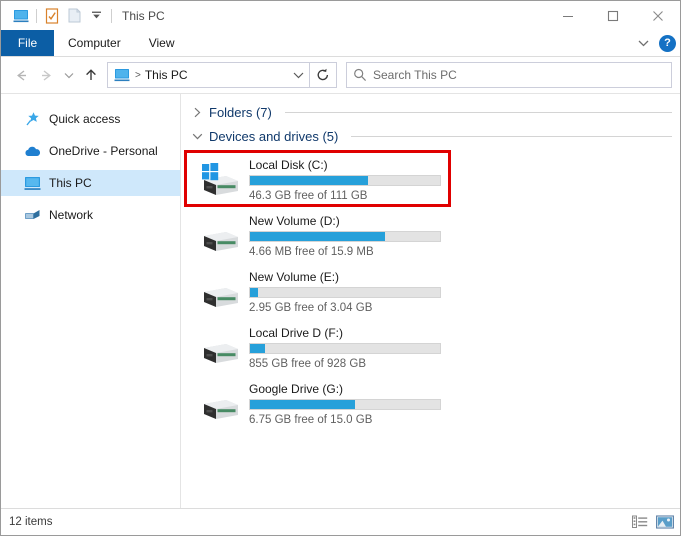  What do you see at coordinates (216, 75) in the screenshot?
I see `breadcrumb-current-path: This PC` at bounding box center [216, 75].